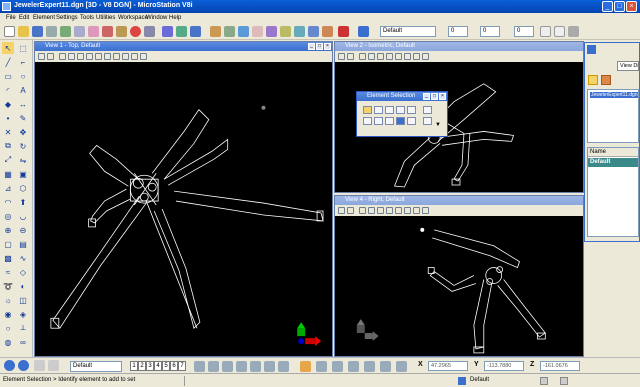 Image resolution: width=640 pixels, height=387 pixels. I want to click on copy-element-icon: ⧉, so click(8, 146).